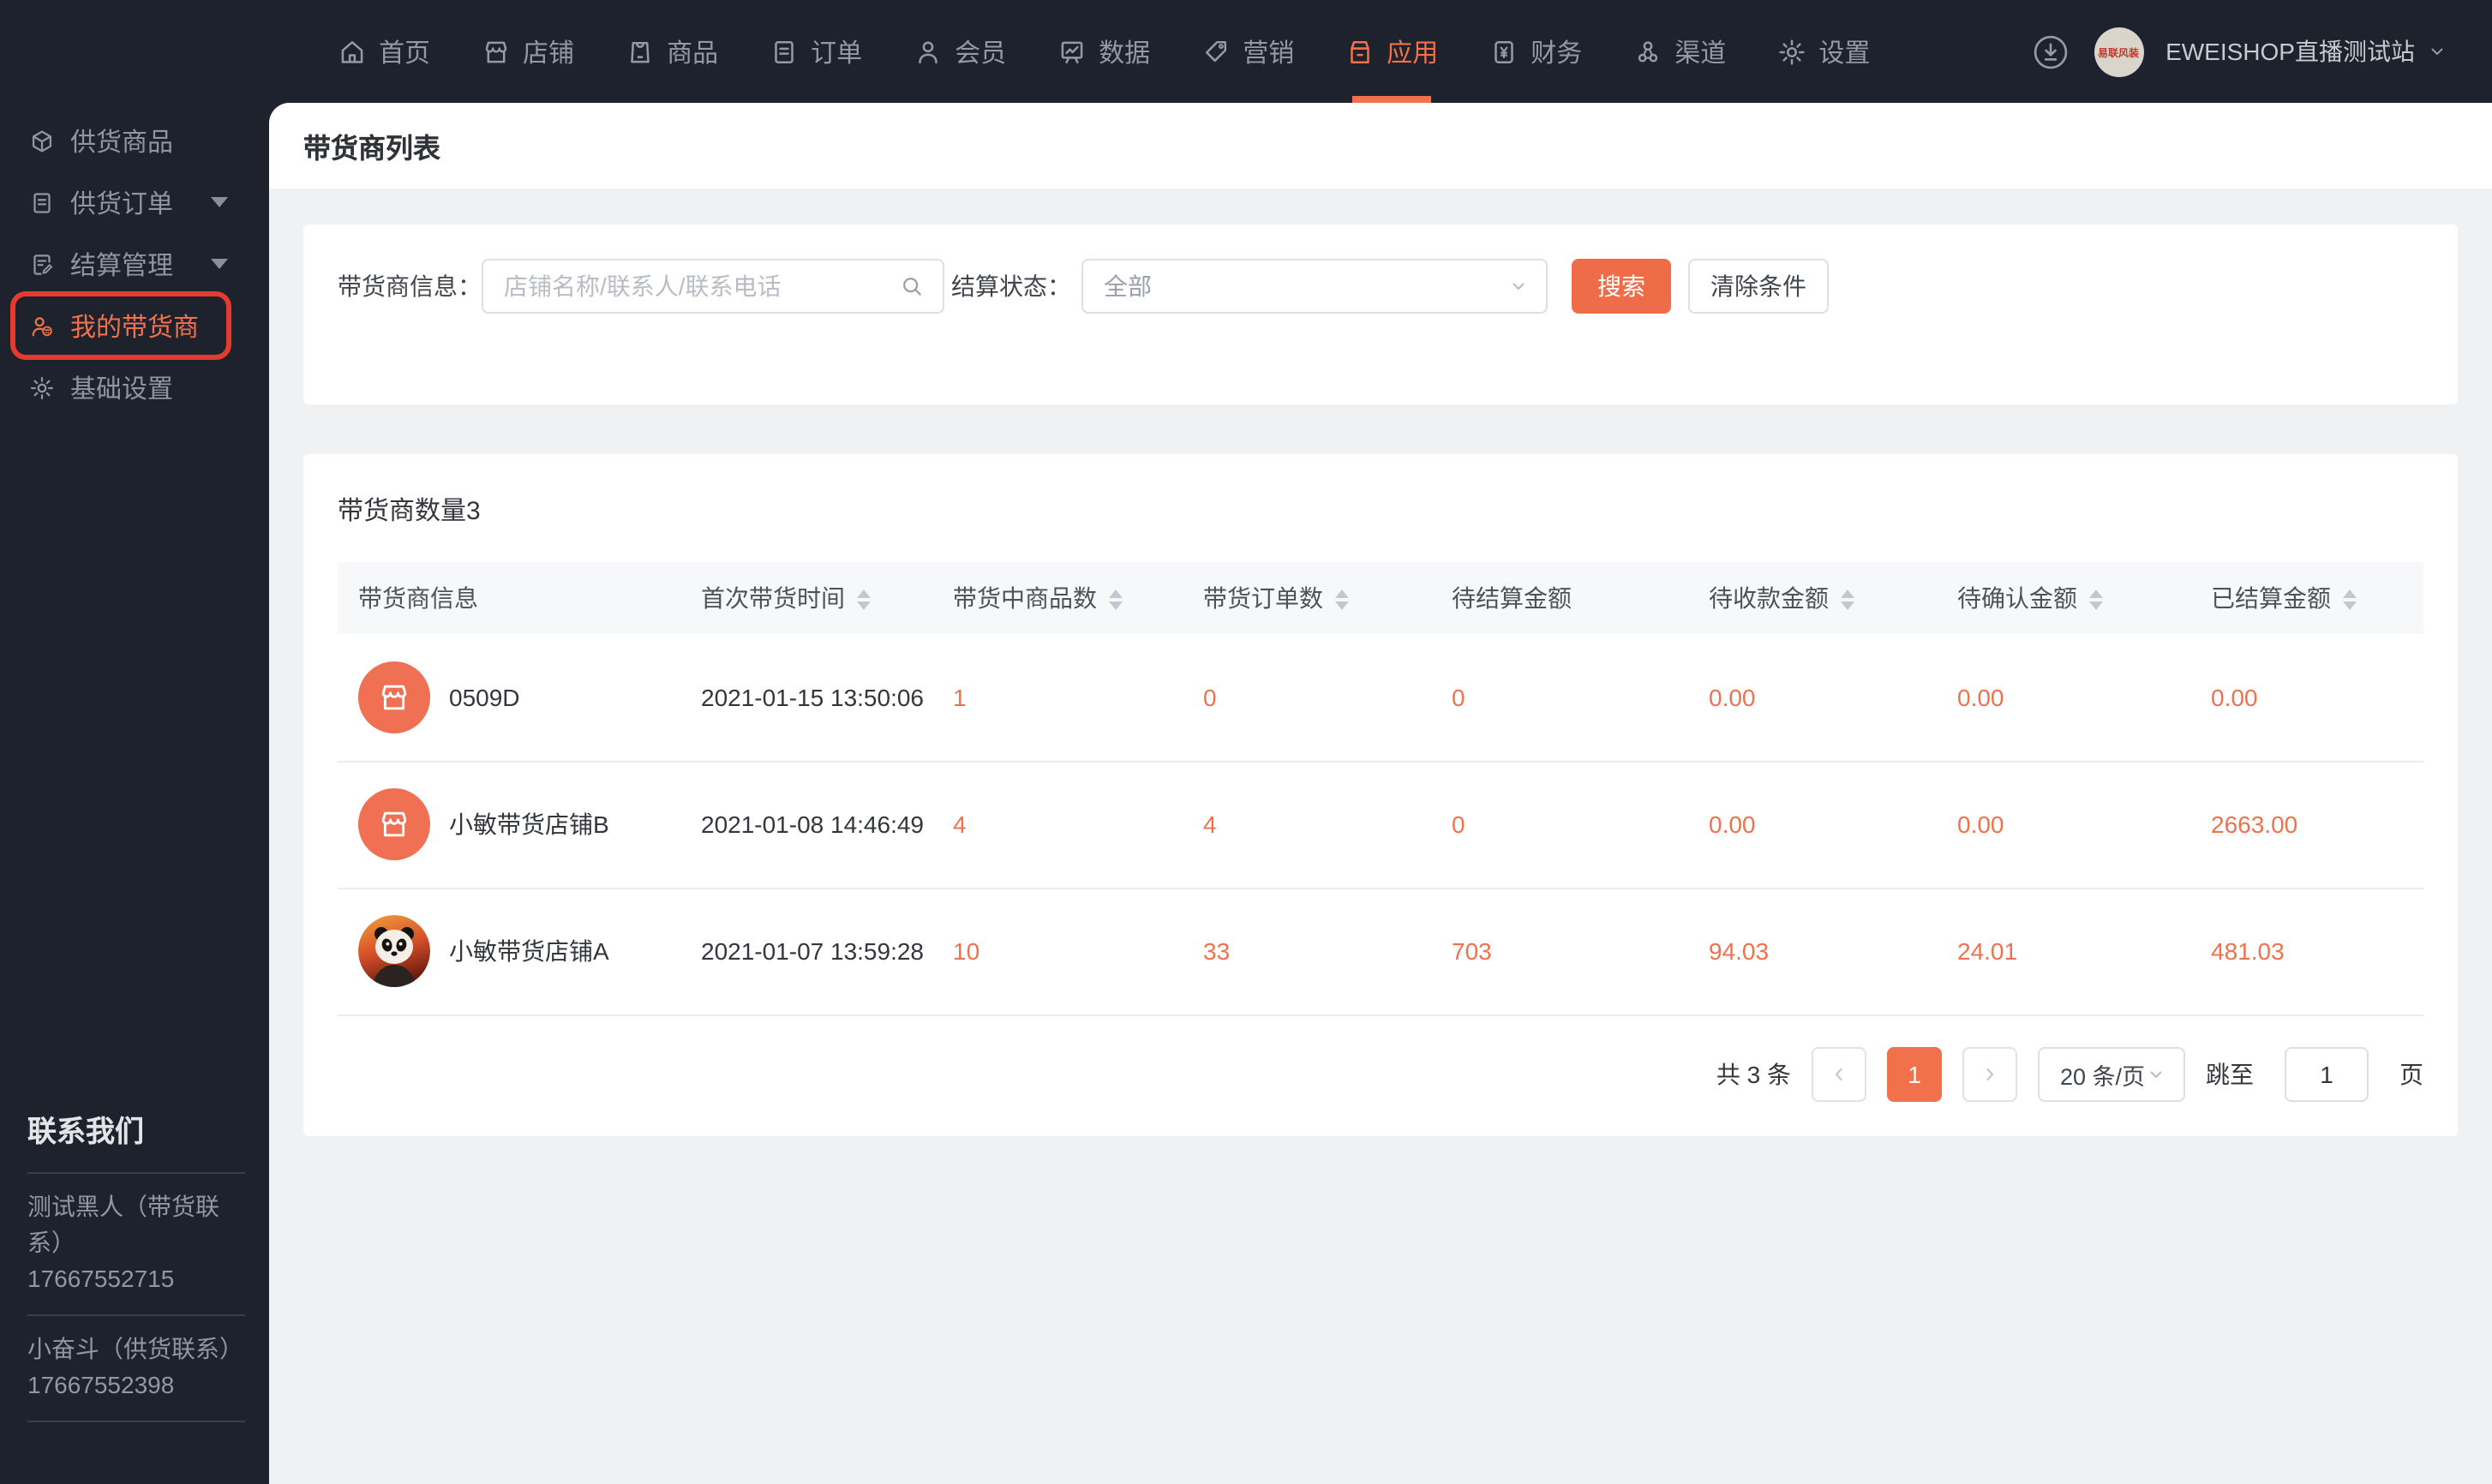 The width and height of the screenshot is (2492, 1484). I want to click on nav-item-members: 会员, so click(959, 51).